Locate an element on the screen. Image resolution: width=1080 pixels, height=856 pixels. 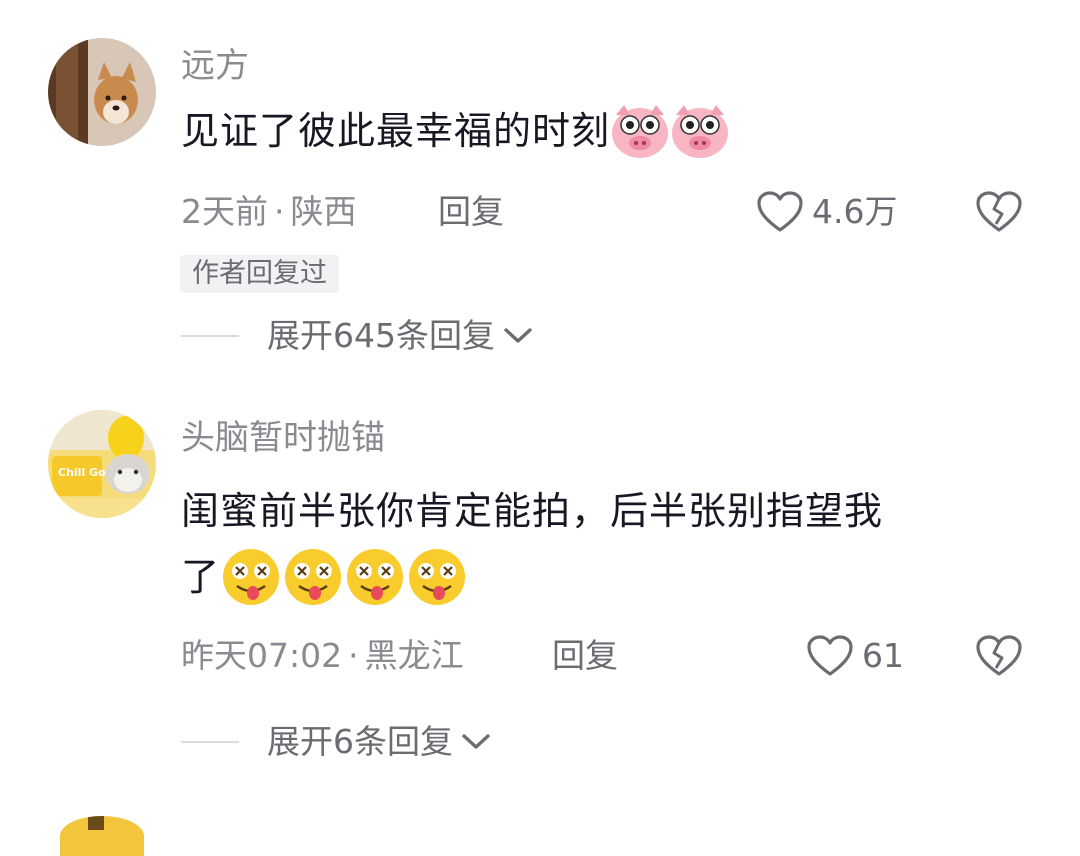
expand-replies-button: 展开6条回复 is located at coordinates (337, 742).